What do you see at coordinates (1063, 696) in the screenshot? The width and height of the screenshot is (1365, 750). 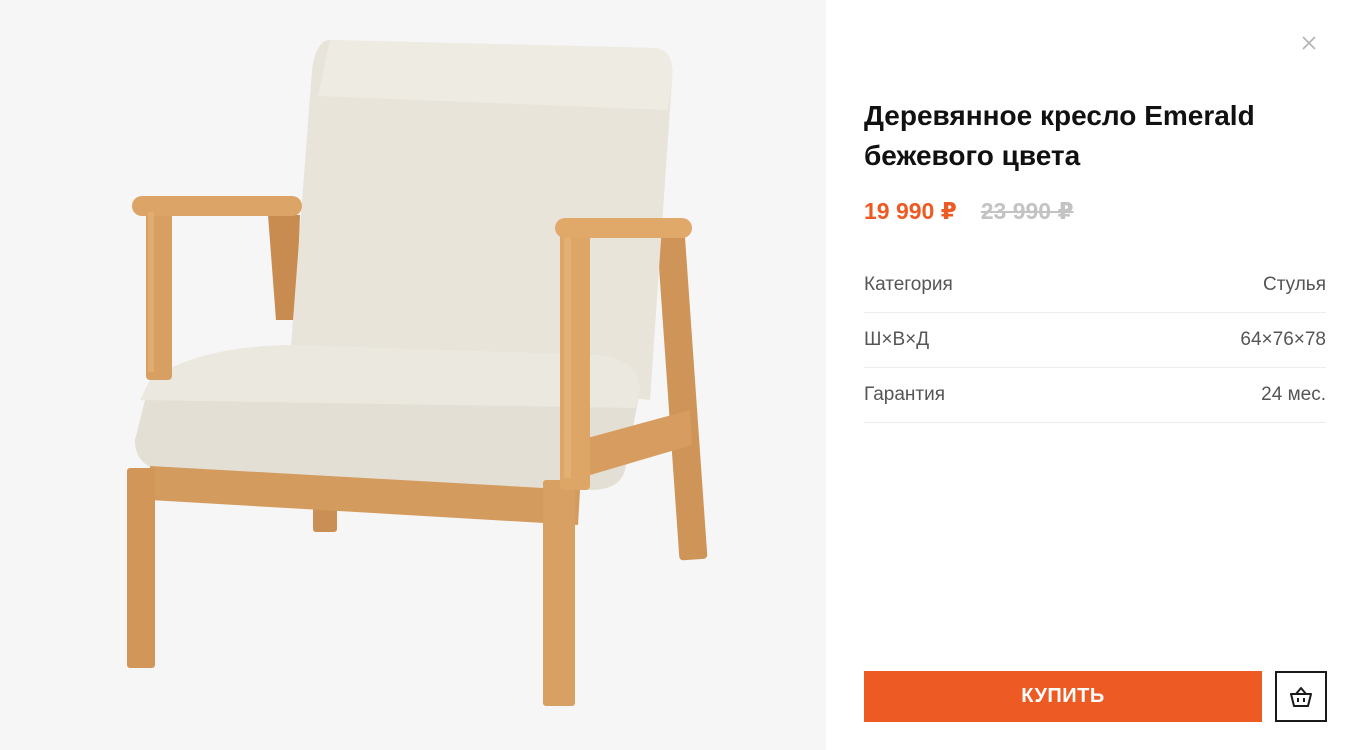 I see `buy-button: КУПИТЬ` at bounding box center [1063, 696].